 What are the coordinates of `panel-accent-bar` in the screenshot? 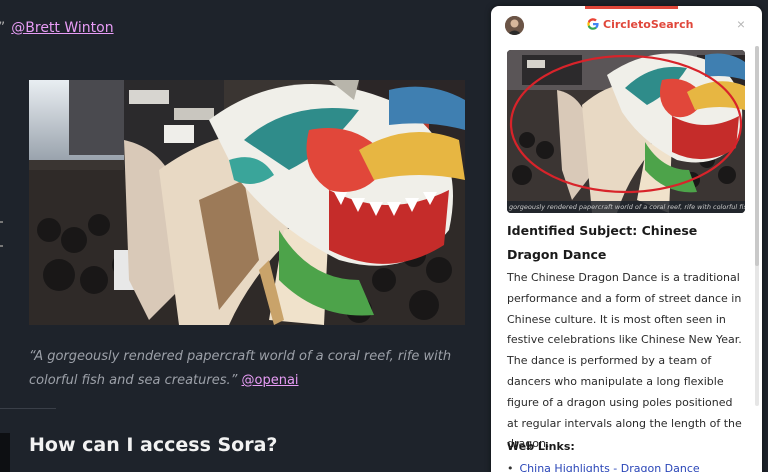 It's located at (631, 7).